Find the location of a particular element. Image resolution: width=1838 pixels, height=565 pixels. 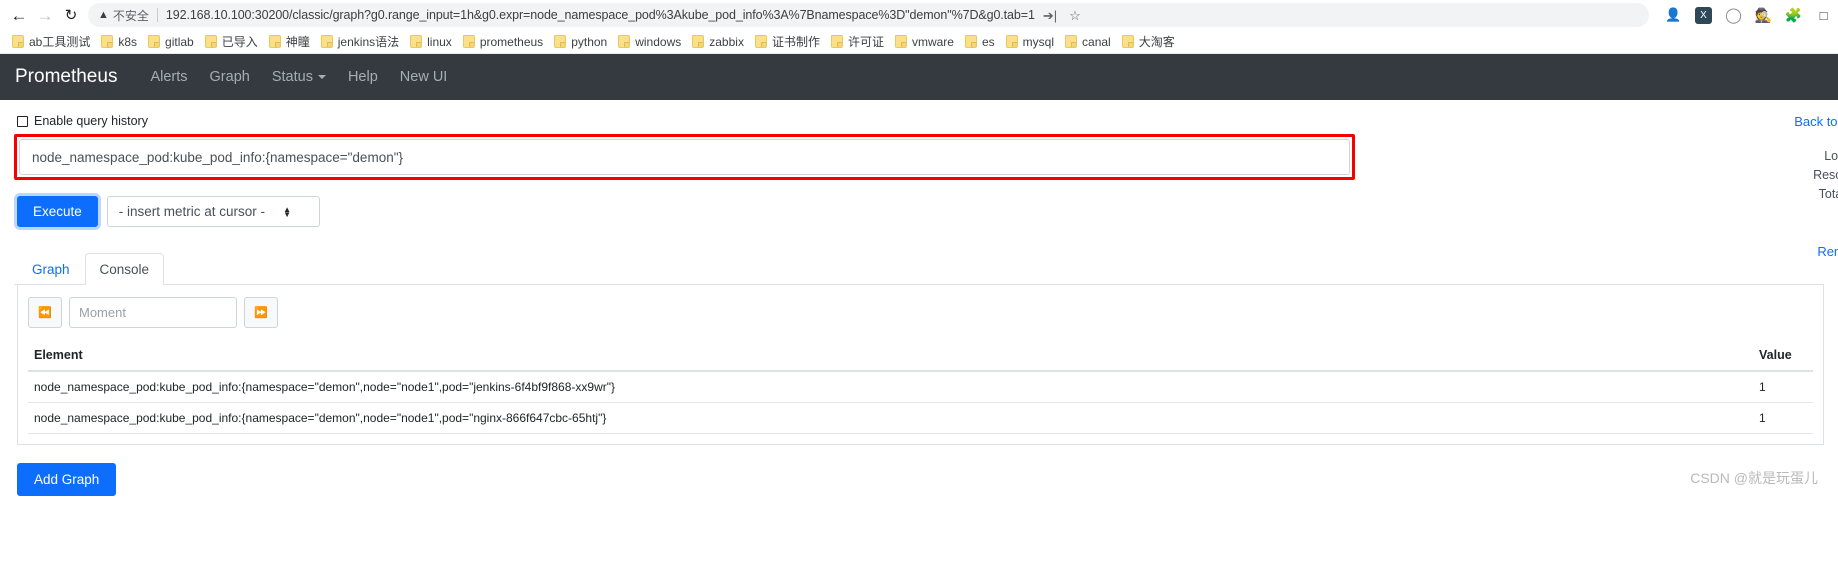

bookmark-item: gitlab is located at coordinates (172, 42).